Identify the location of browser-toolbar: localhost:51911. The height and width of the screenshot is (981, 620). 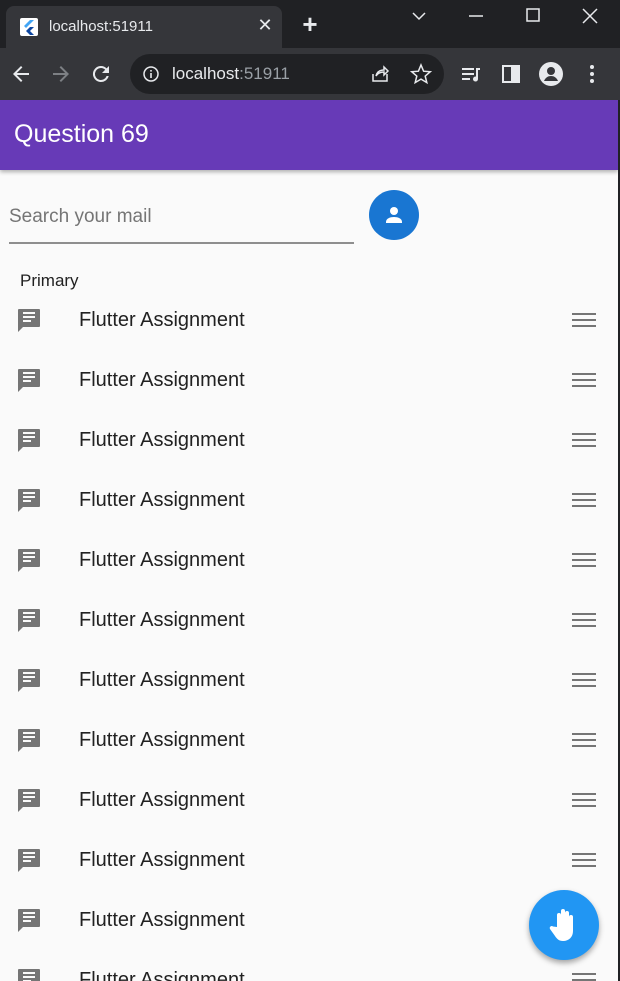
(310, 74).